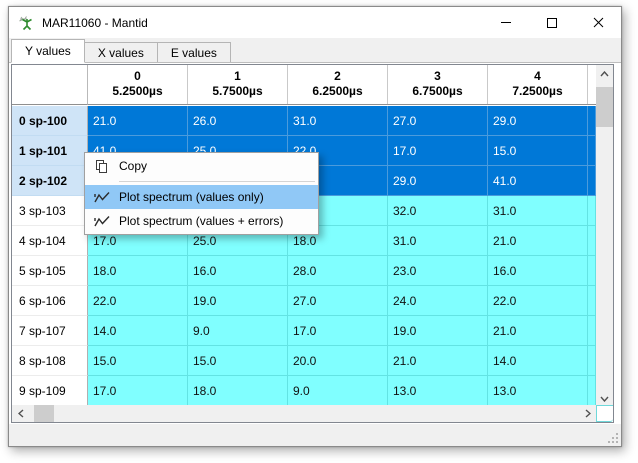 Image resolution: width=638 pixels, height=463 pixels. What do you see at coordinates (102, 166) in the screenshot?
I see `copy-icon` at bounding box center [102, 166].